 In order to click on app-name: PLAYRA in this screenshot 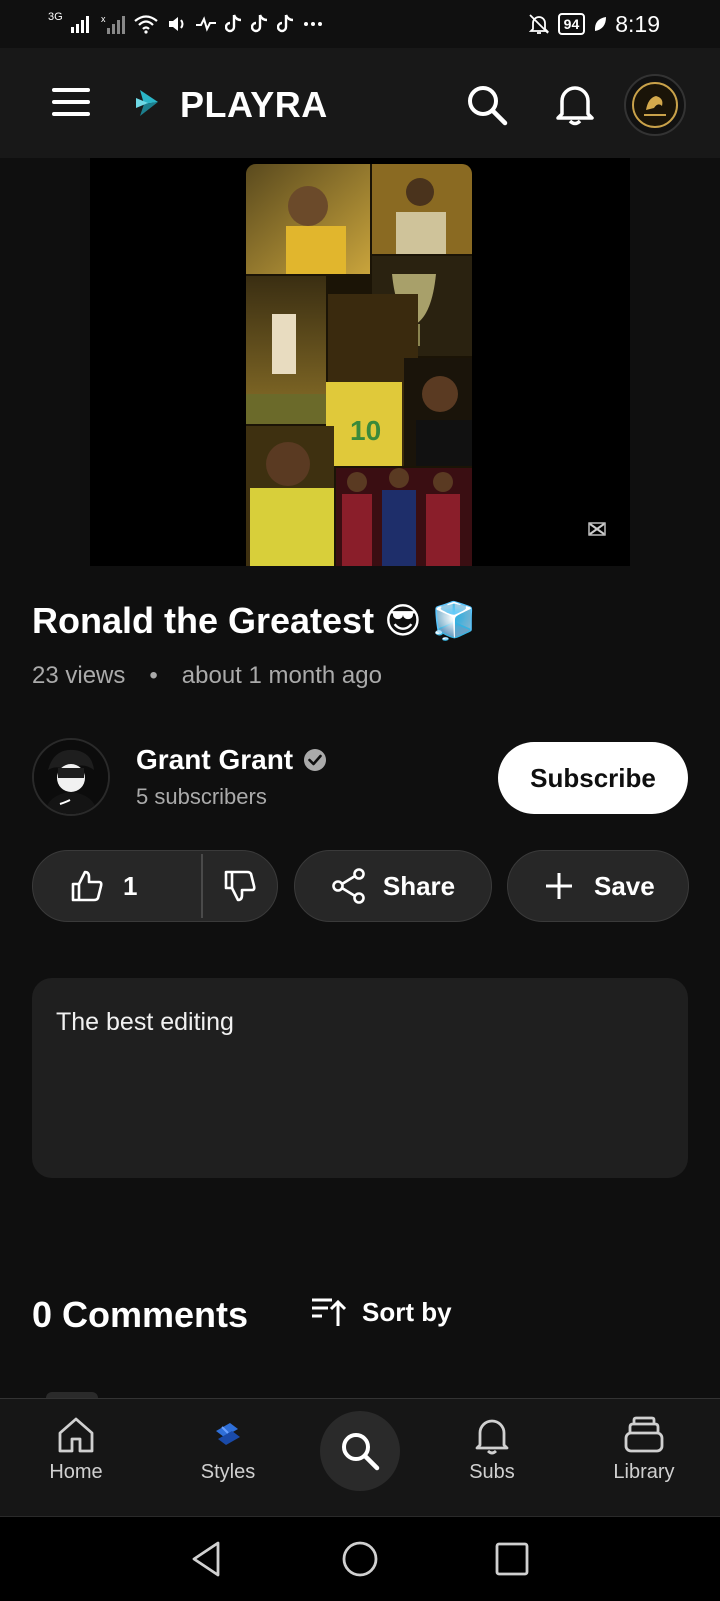, I will do `click(254, 105)`.